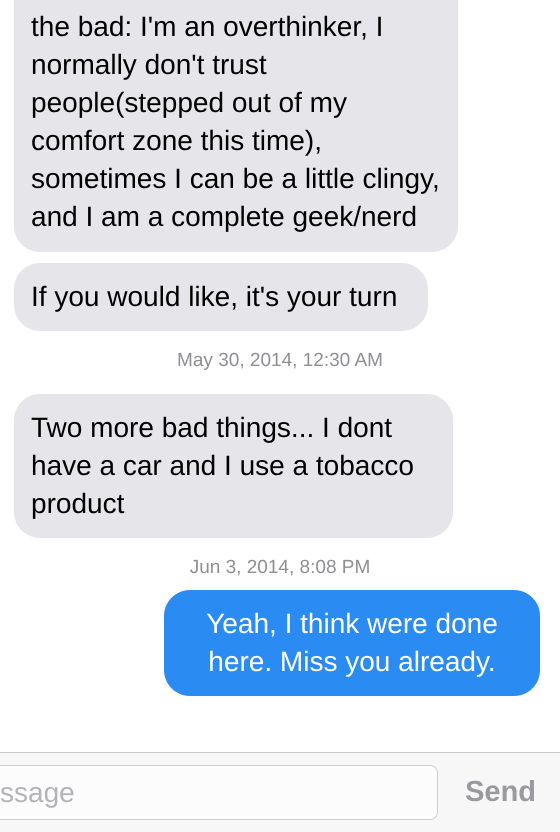 The image size is (560, 832). Describe the element at coordinates (280, 361) in the screenshot. I see `timestamp: May 30, 2014, 12:30 AM` at that location.